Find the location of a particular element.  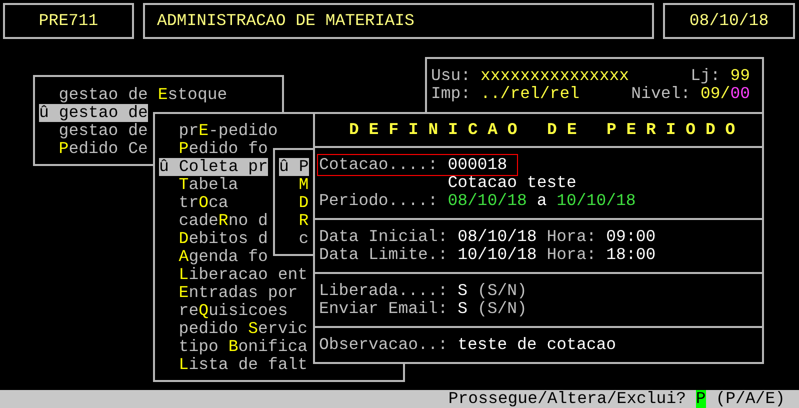

menu-item: cadeRno d is located at coordinates (213, 221).